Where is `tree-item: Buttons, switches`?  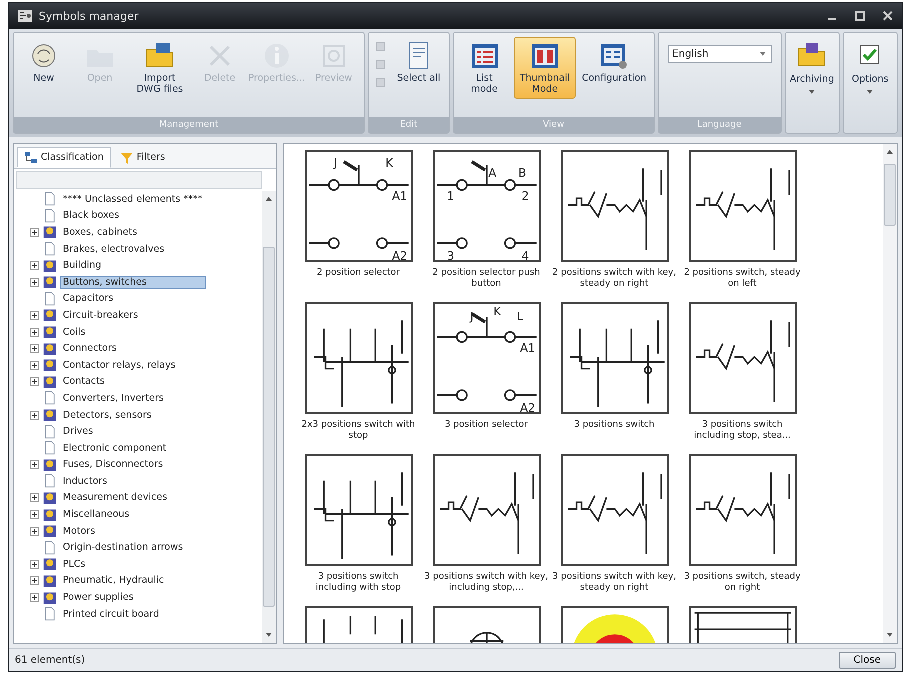 tree-item: Buttons, switches is located at coordinates (133, 282).